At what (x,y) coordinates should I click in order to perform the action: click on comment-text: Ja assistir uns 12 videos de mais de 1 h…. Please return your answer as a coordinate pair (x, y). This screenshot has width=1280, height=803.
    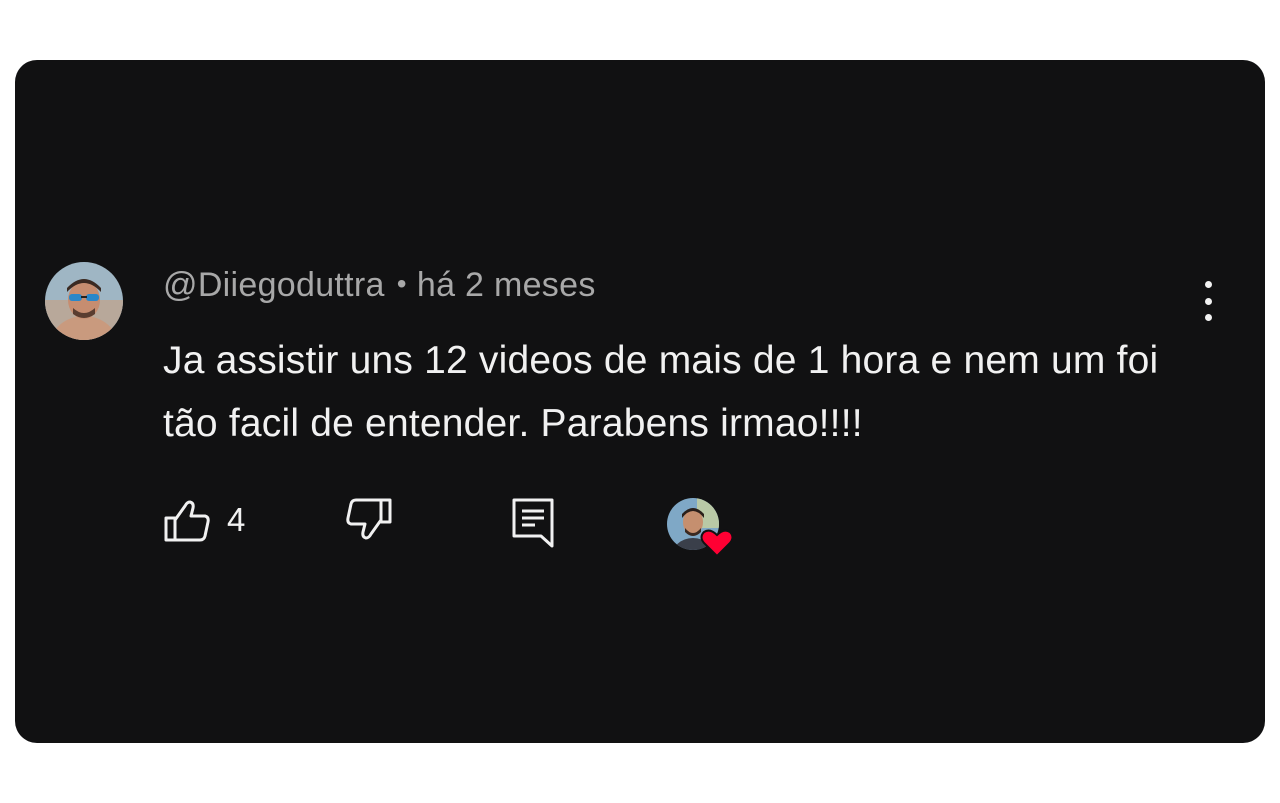
    Looking at the image, I should click on (661, 392).